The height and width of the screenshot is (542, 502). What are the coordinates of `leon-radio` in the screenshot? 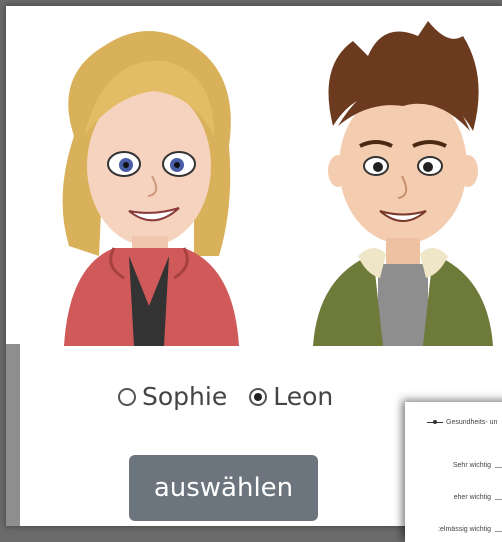 It's located at (258, 396).